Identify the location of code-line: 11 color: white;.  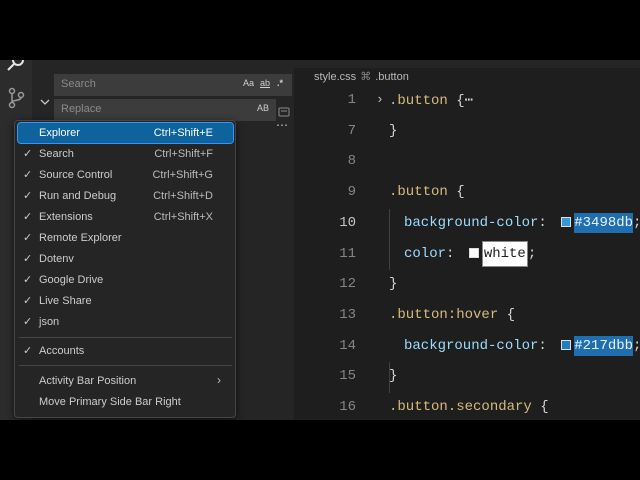
(467, 255).